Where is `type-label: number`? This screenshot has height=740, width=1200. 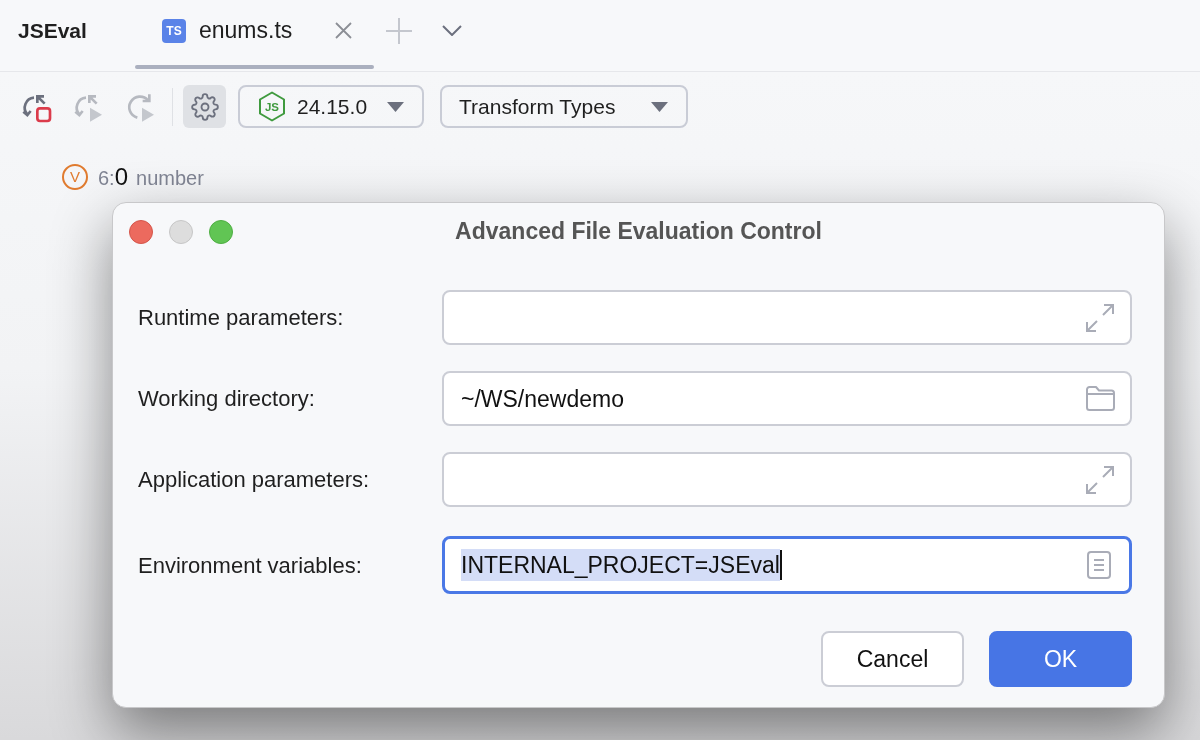
type-label: number is located at coordinates (170, 178).